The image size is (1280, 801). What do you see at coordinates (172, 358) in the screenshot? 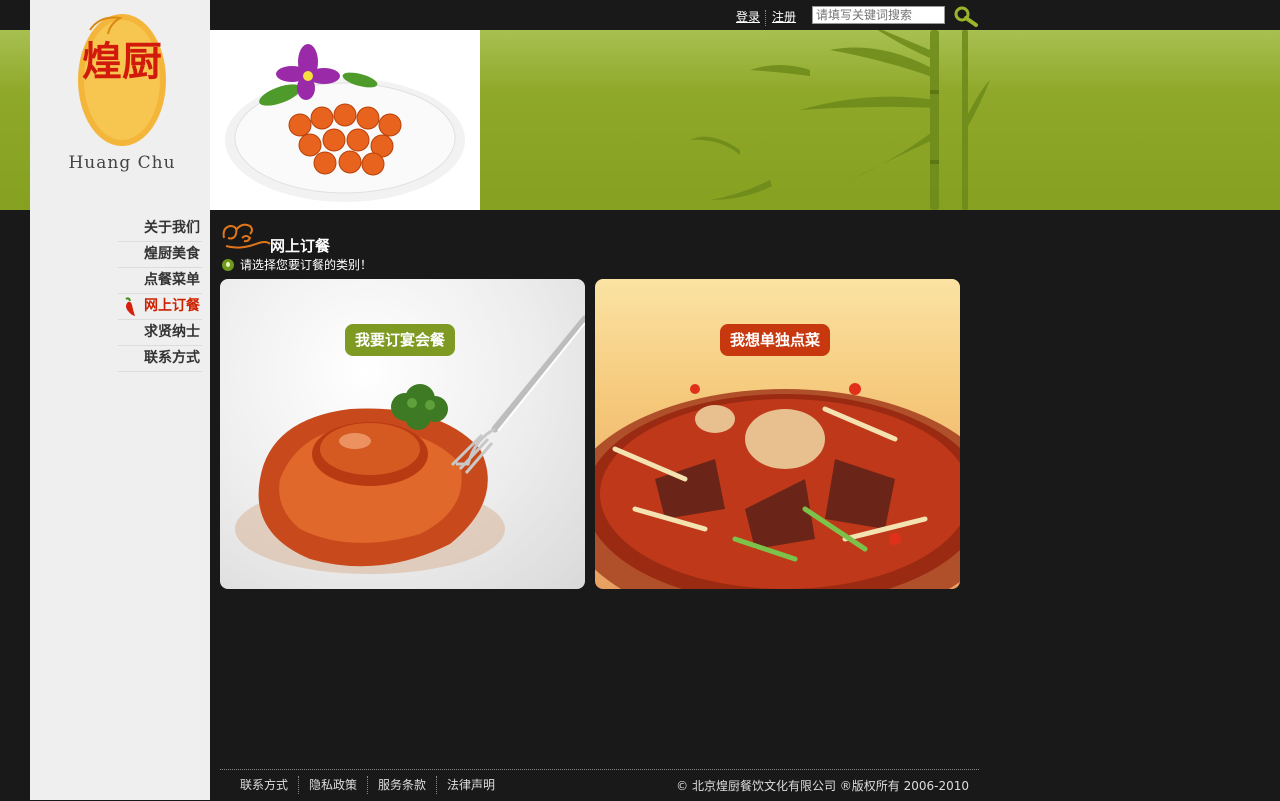
I see `sidebar-item-label: 联系方式` at bounding box center [172, 358].